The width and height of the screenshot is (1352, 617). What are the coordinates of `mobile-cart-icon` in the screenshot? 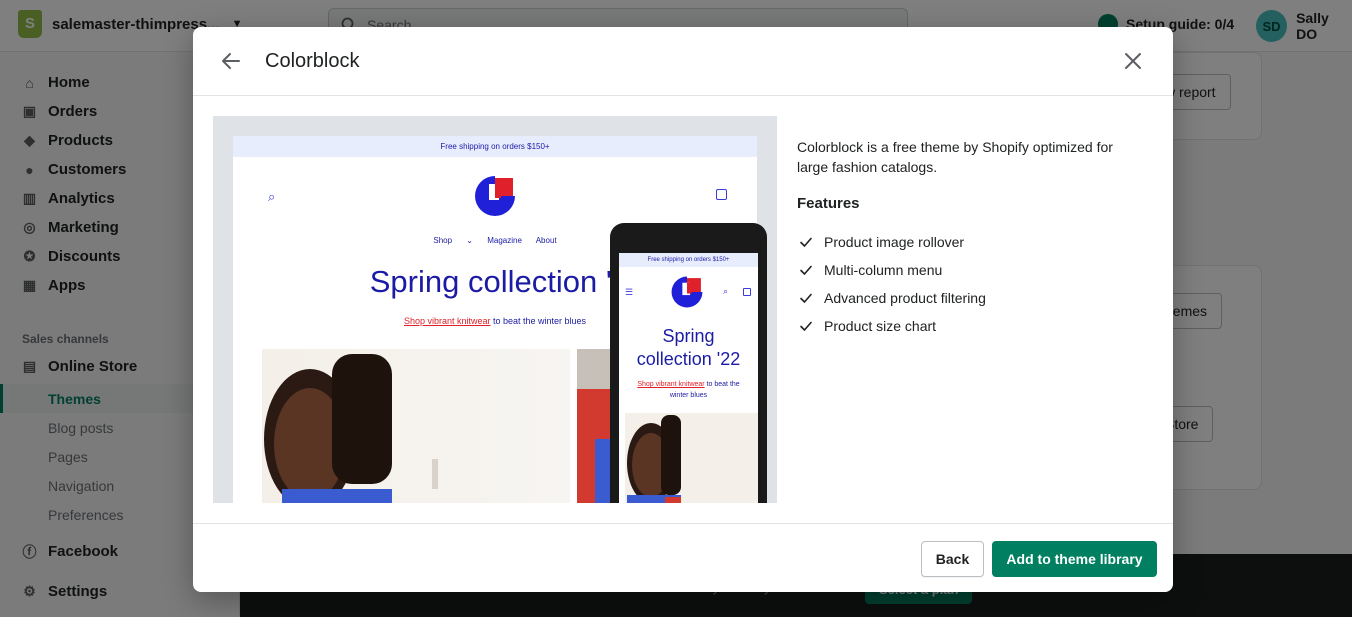 It's located at (747, 292).